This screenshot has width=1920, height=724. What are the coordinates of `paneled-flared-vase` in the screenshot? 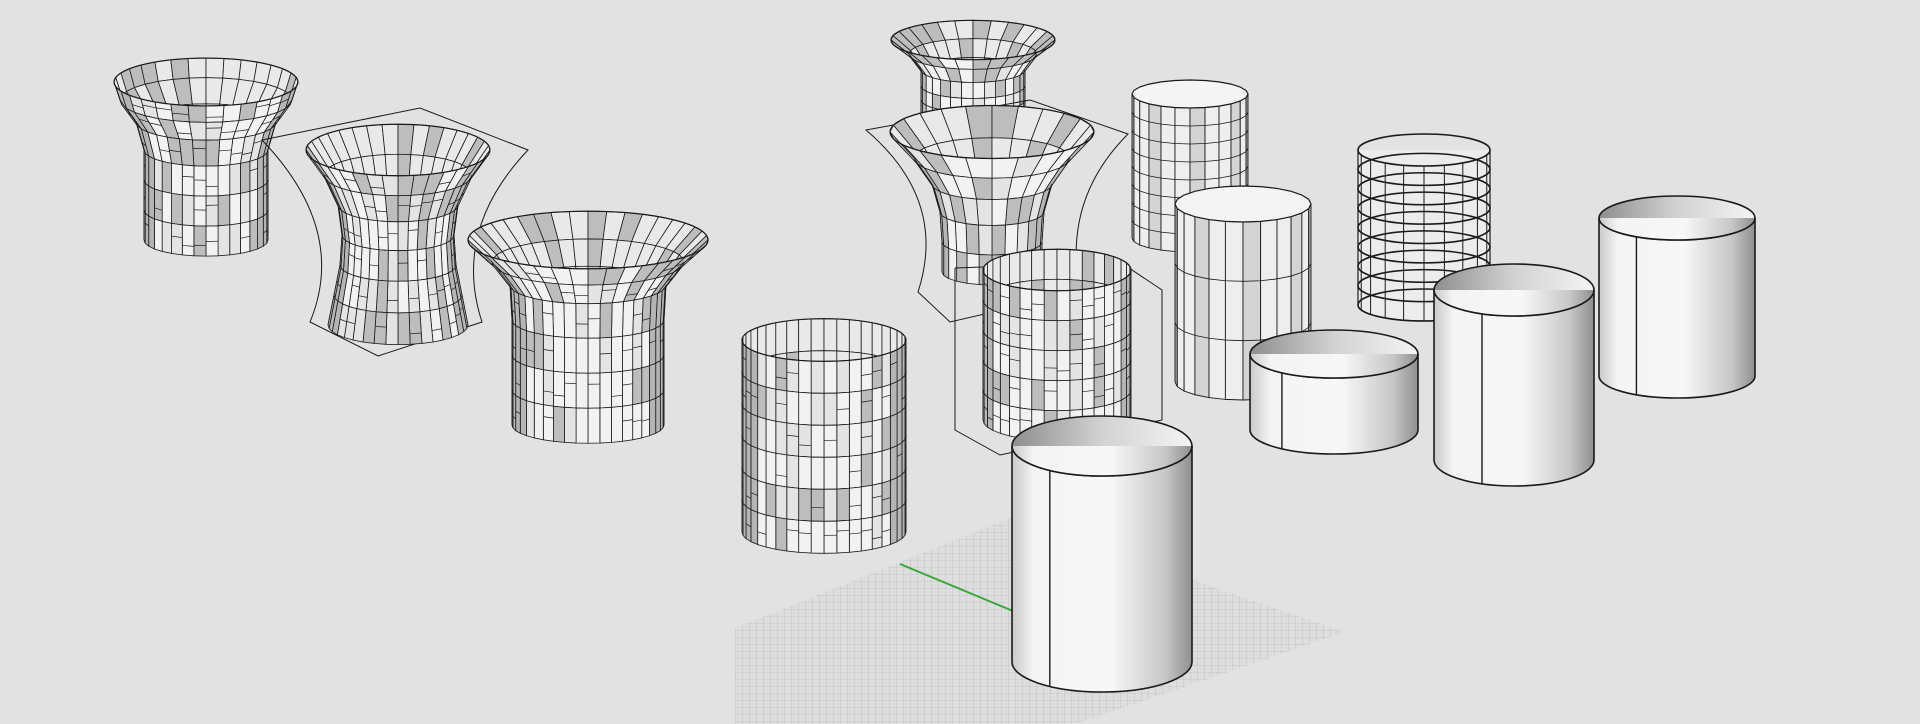 It's located at (588, 327).